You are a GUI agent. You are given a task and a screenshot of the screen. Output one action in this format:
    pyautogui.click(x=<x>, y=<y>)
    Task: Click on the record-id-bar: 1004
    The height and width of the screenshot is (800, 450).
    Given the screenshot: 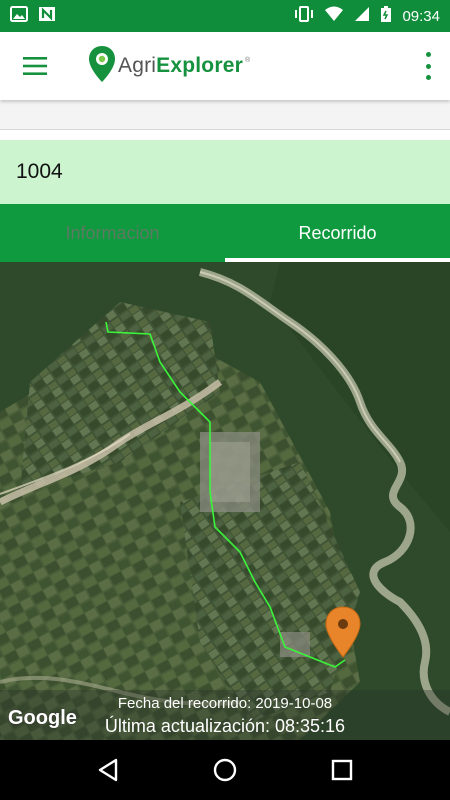 What is the action you would take?
    pyautogui.click(x=225, y=172)
    